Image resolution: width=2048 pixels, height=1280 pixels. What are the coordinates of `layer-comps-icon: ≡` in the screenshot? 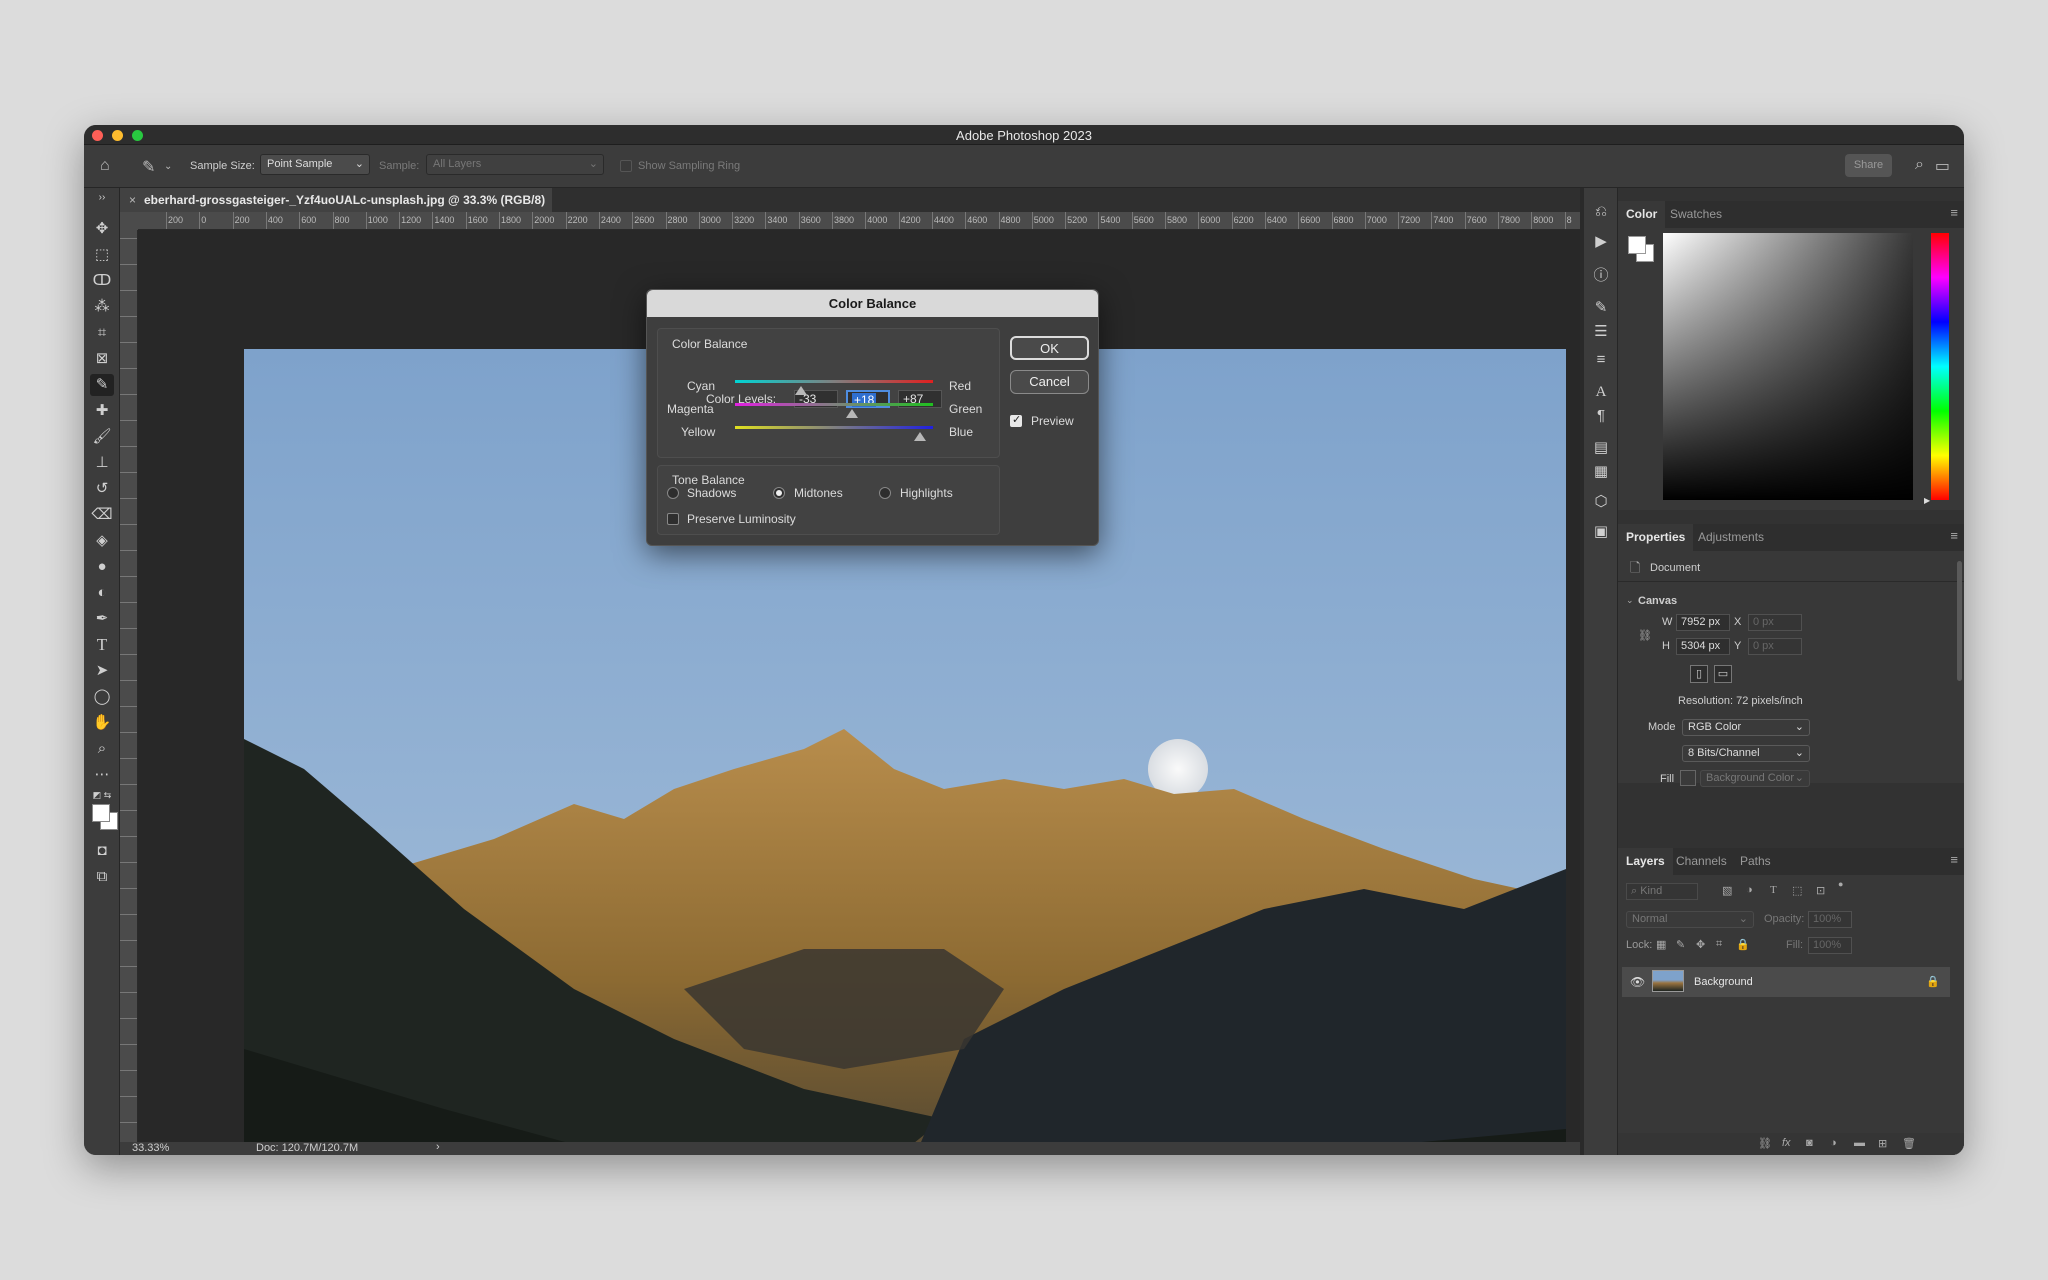 It's located at (1601, 360).